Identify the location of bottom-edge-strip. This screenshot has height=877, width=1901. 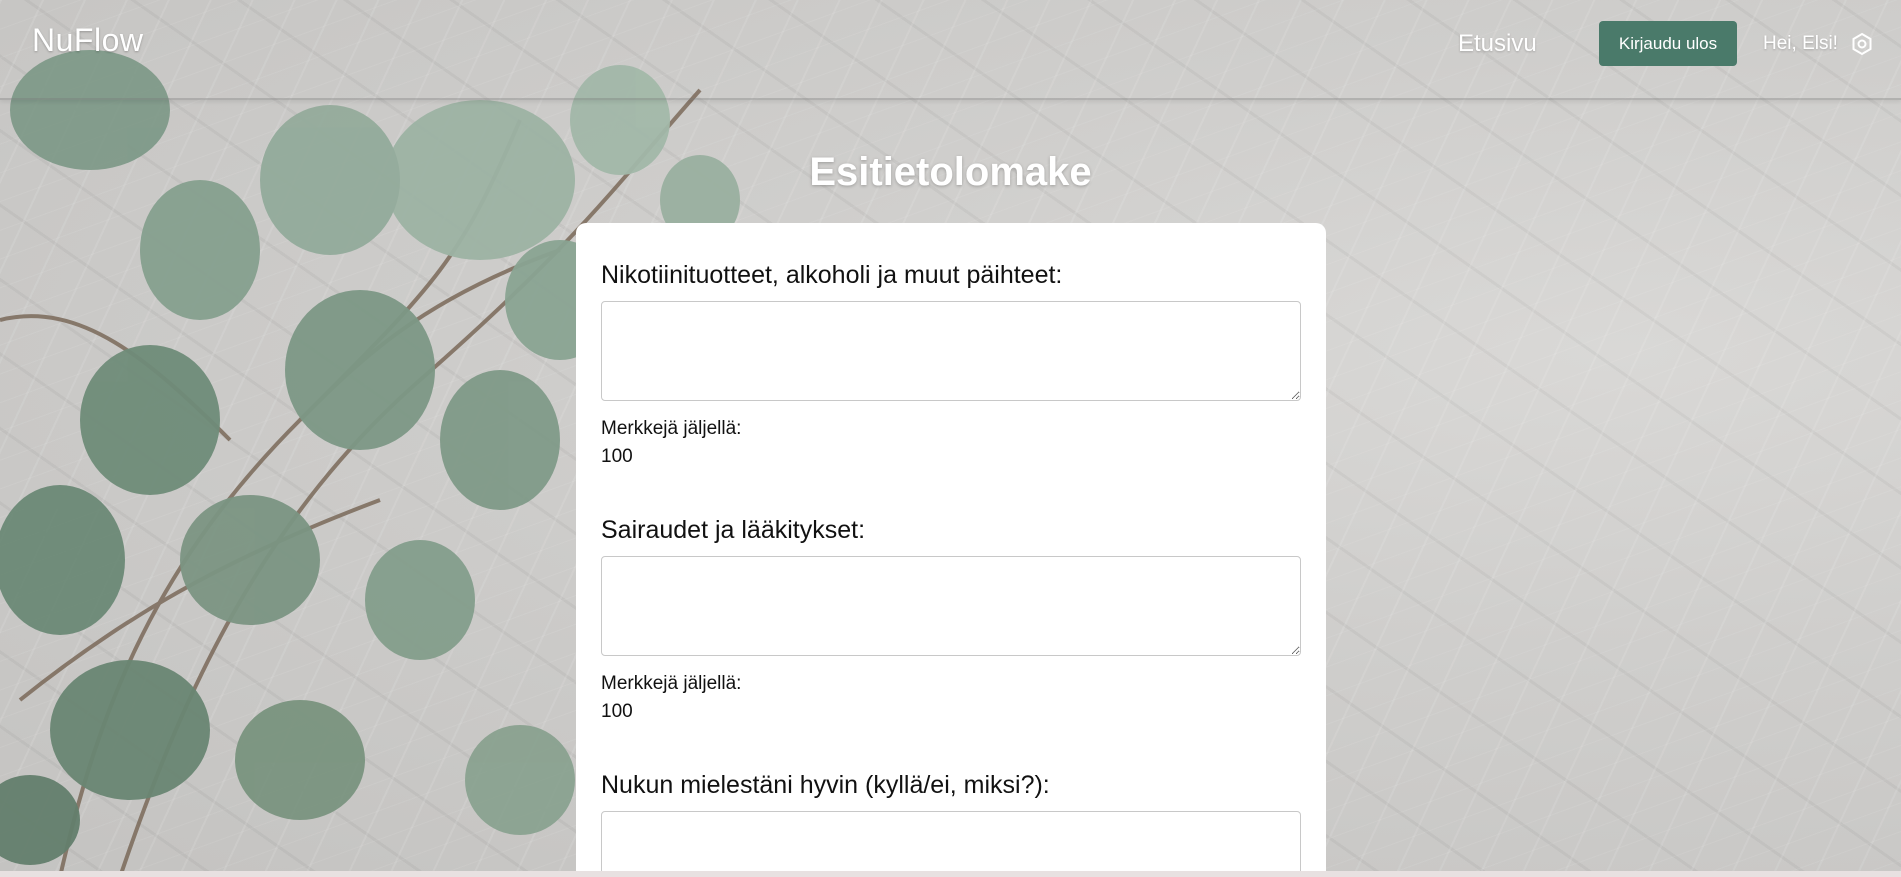
(950, 874).